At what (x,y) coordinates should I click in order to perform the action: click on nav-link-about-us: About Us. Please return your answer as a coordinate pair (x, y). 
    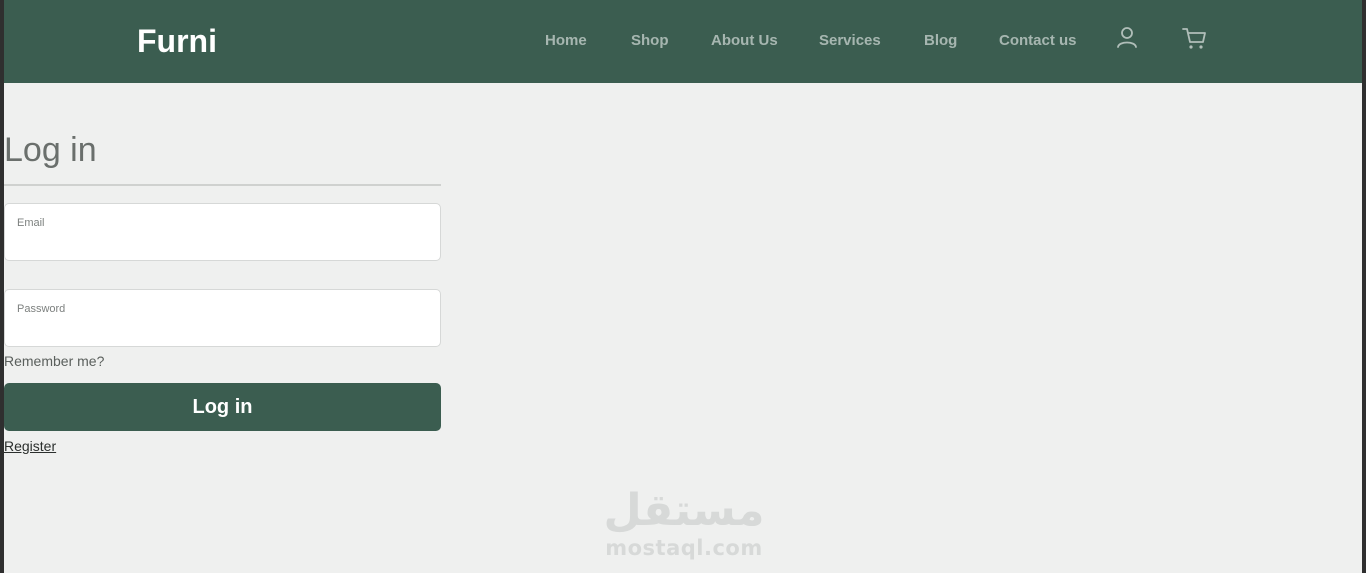
    Looking at the image, I should click on (744, 41).